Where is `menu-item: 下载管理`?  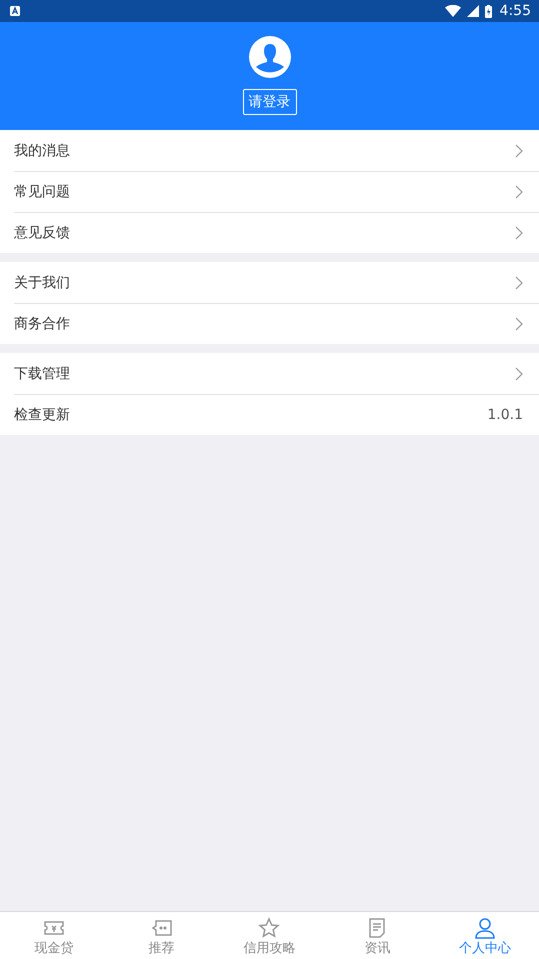 menu-item: 下载管理 is located at coordinates (276, 373).